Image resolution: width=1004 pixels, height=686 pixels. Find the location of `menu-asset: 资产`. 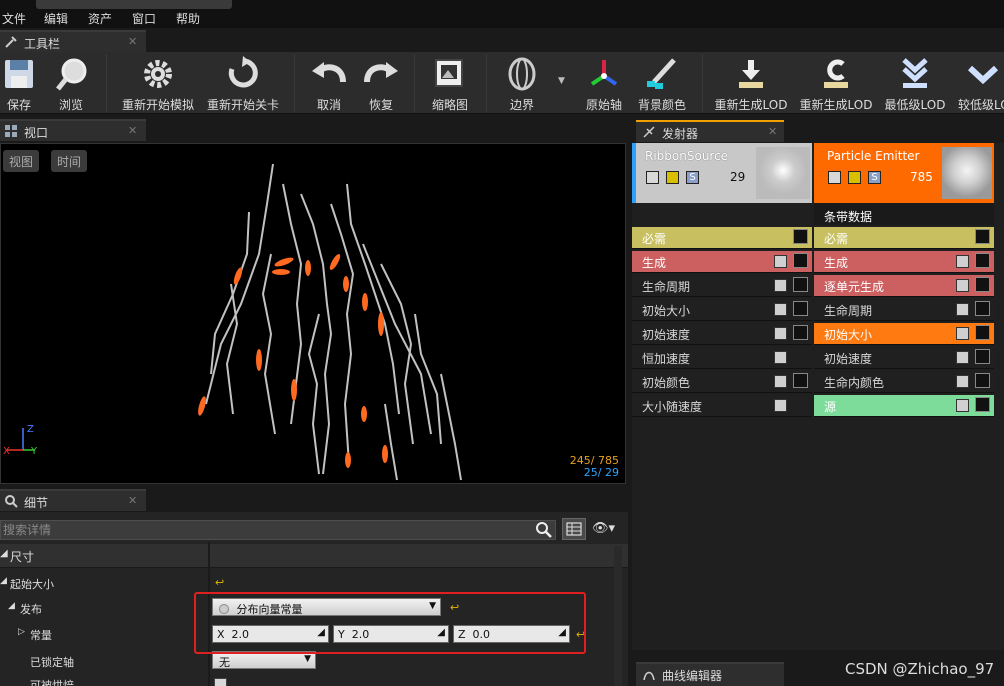

menu-asset: 资产 is located at coordinates (100, 18).